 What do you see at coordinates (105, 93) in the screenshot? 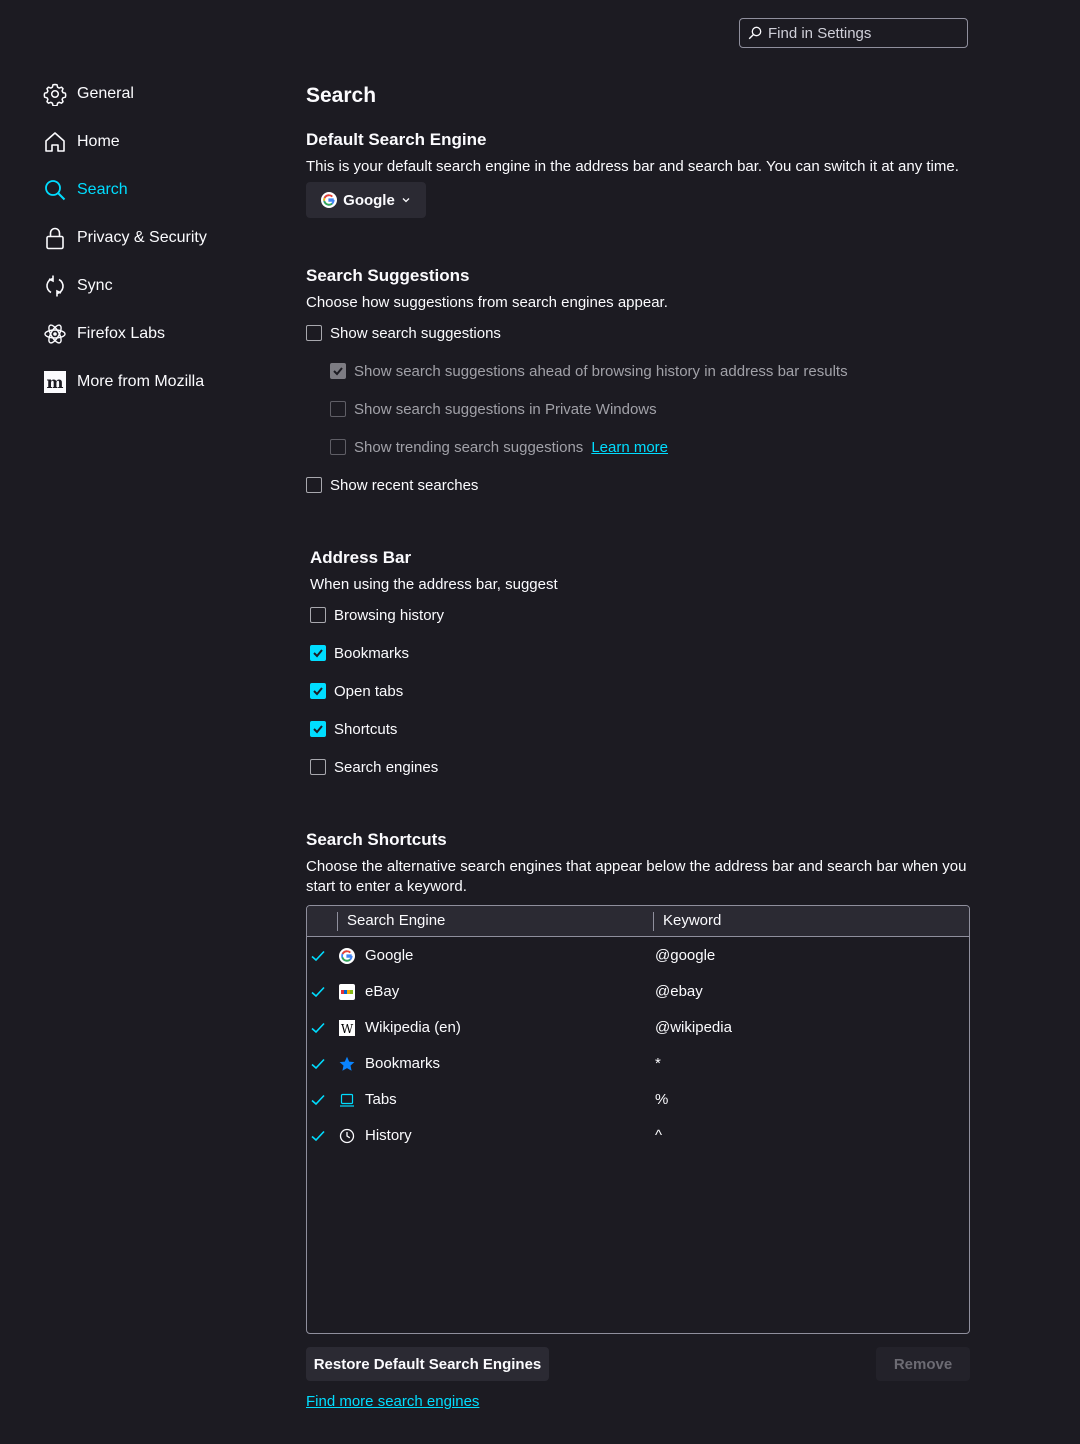
I see `sidebar-item-label: General` at bounding box center [105, 93].